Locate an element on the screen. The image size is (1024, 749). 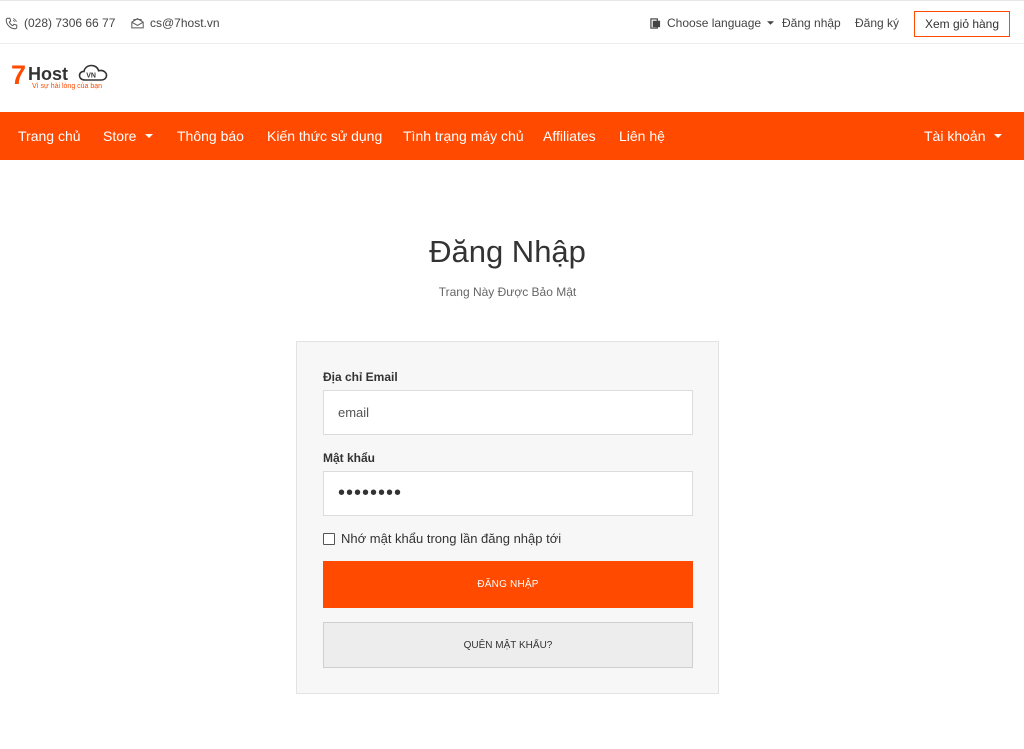
login-button: ĐĂNG NHẬP is located at coordinates (508, 584).